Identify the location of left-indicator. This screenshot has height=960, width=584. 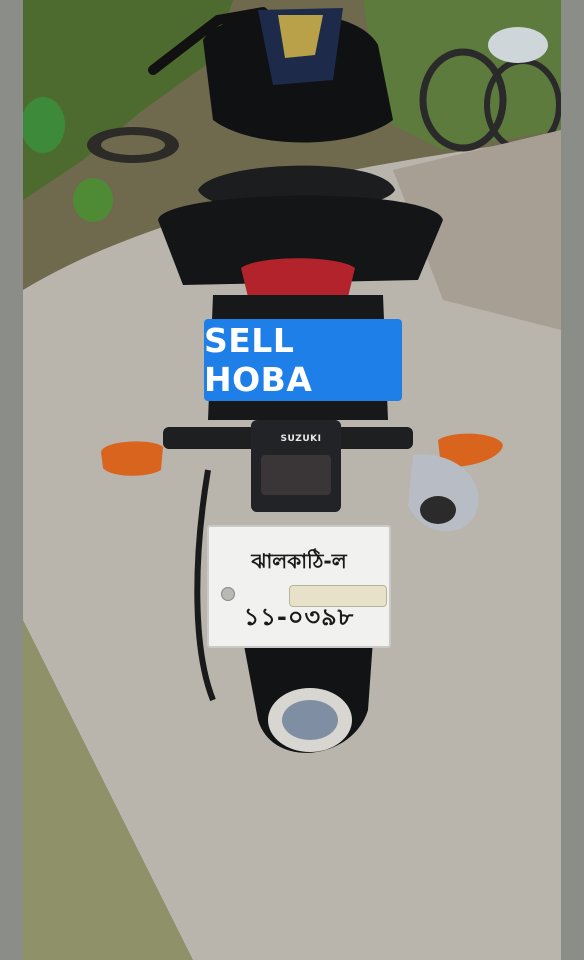
(132, 458).